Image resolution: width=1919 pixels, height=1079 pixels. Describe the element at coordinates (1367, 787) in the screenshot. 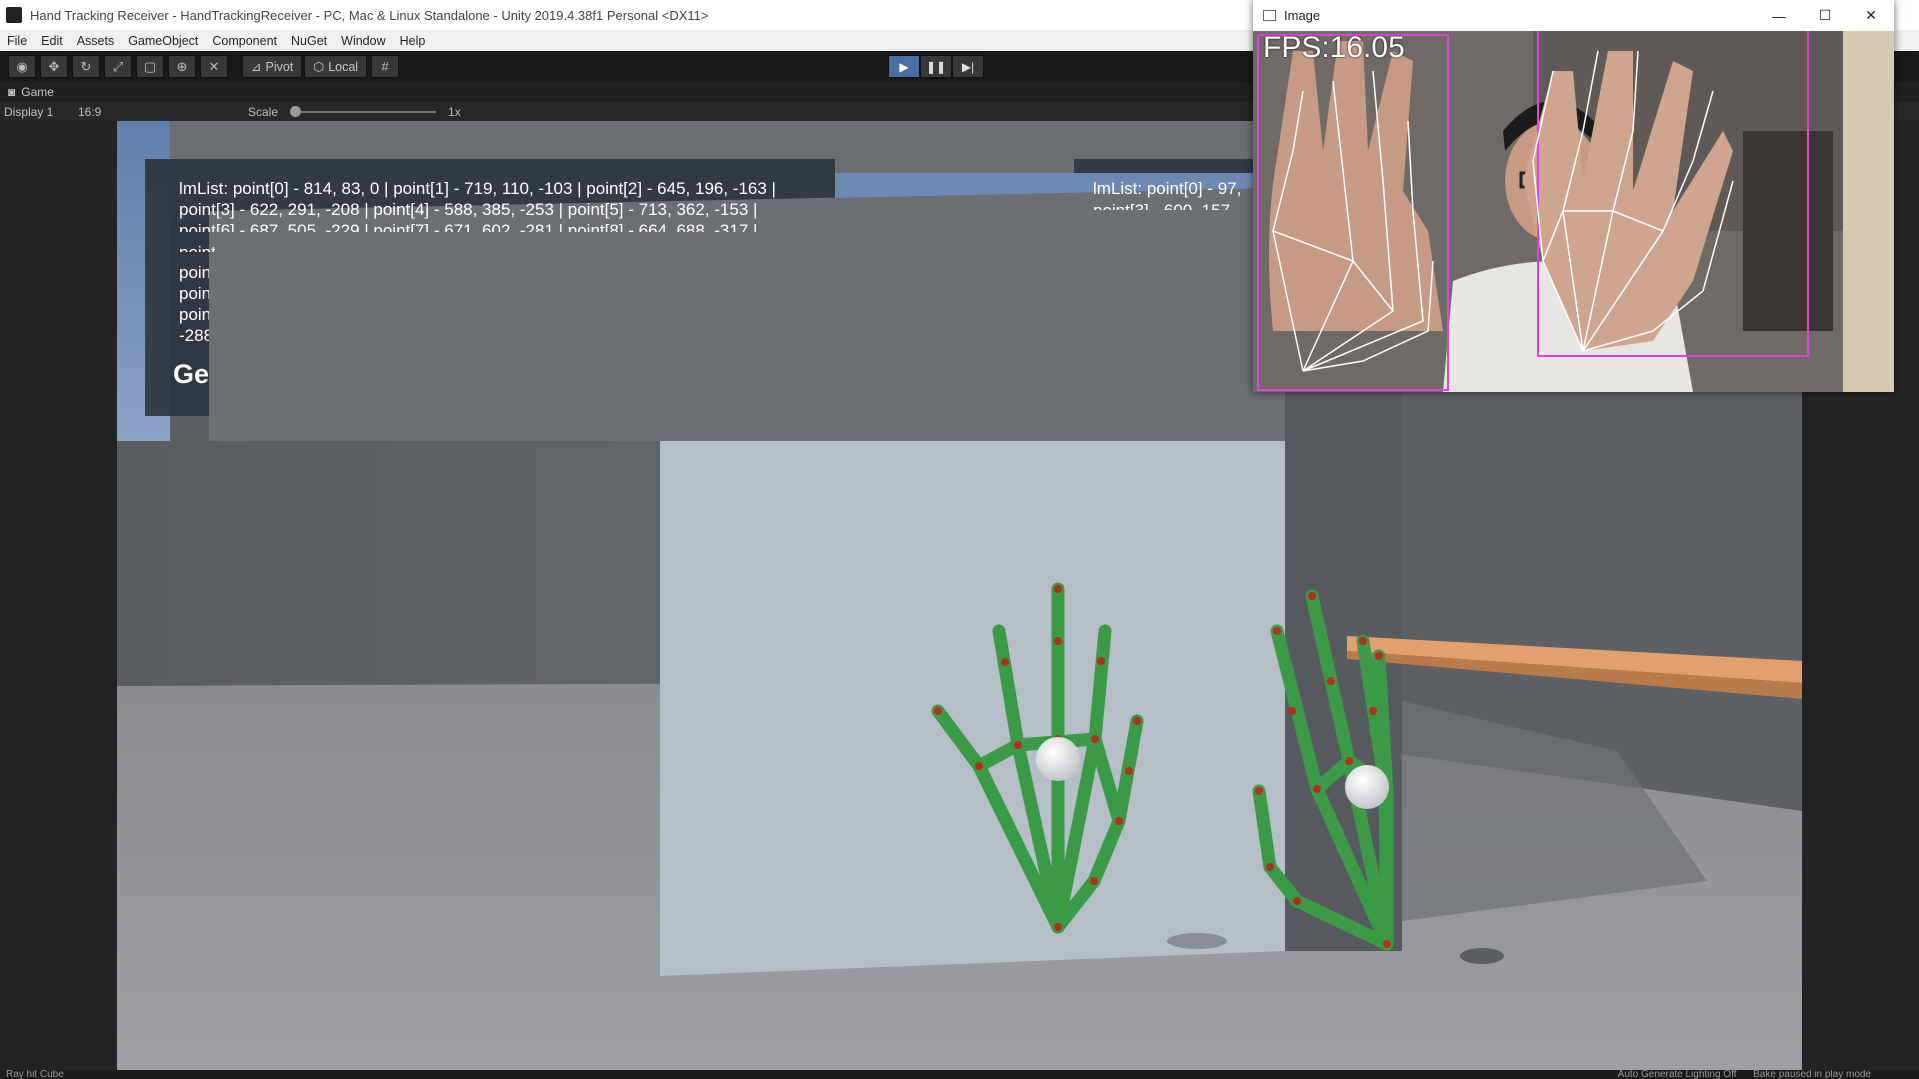

I see `right-hand-sphere` at that location.